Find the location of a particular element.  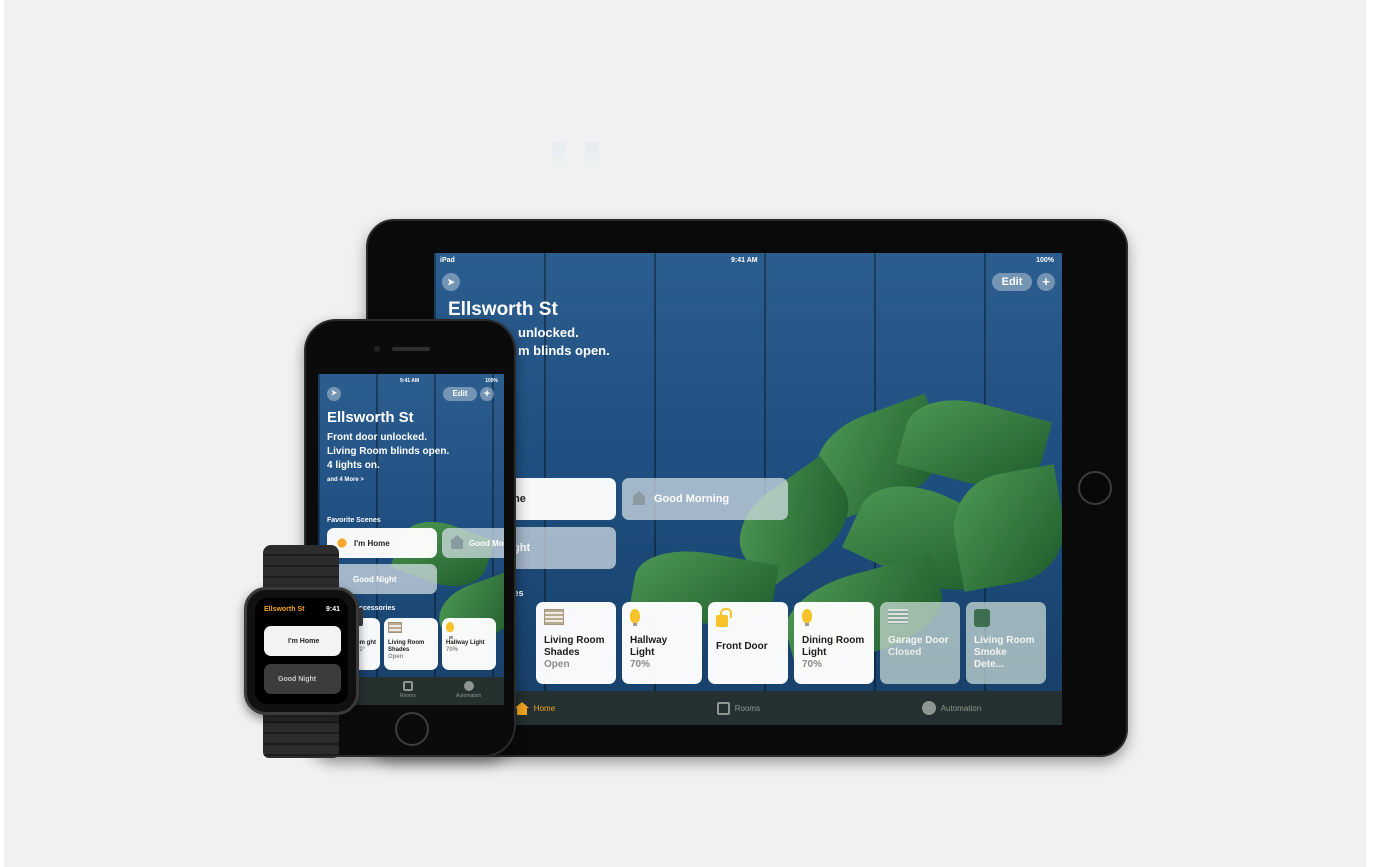

tab-home: Home is located at coordinates (535, 708).